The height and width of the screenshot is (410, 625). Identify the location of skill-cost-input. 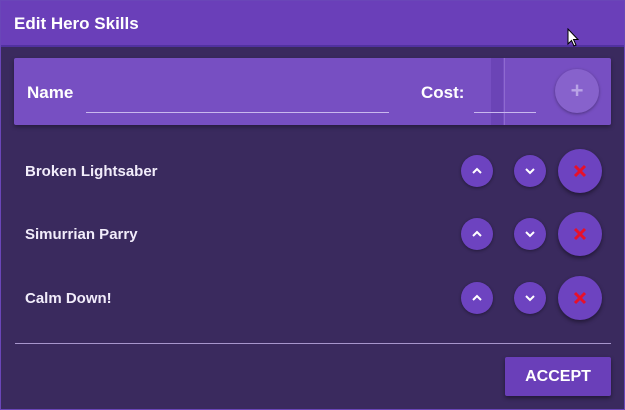
(505, 95).